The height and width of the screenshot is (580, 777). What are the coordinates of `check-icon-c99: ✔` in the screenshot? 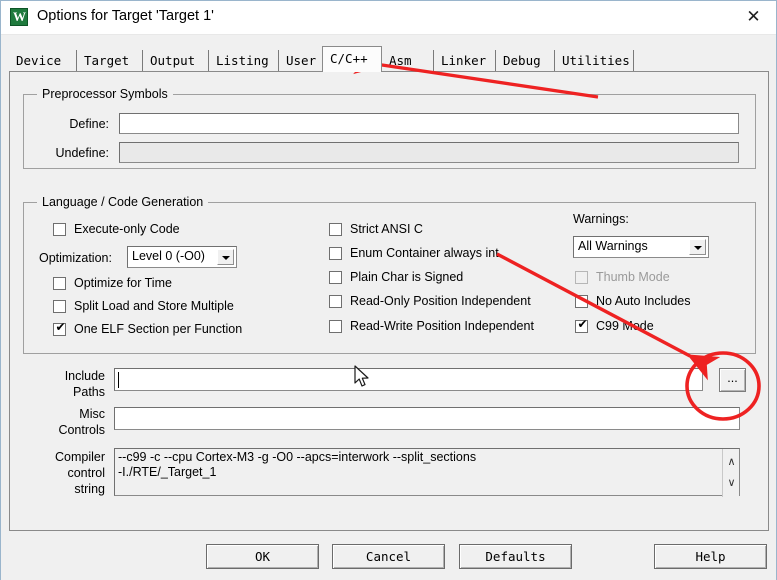 It's located at (582, 324).